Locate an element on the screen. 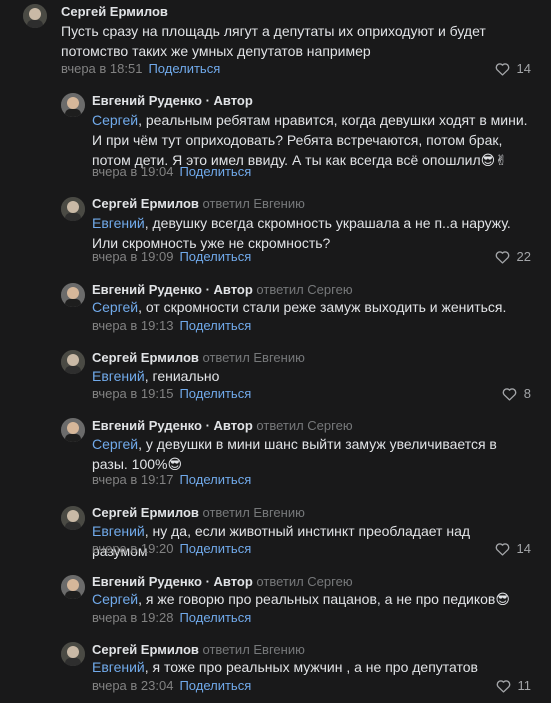  like-button: 11 is located at coordinates (513, 686).